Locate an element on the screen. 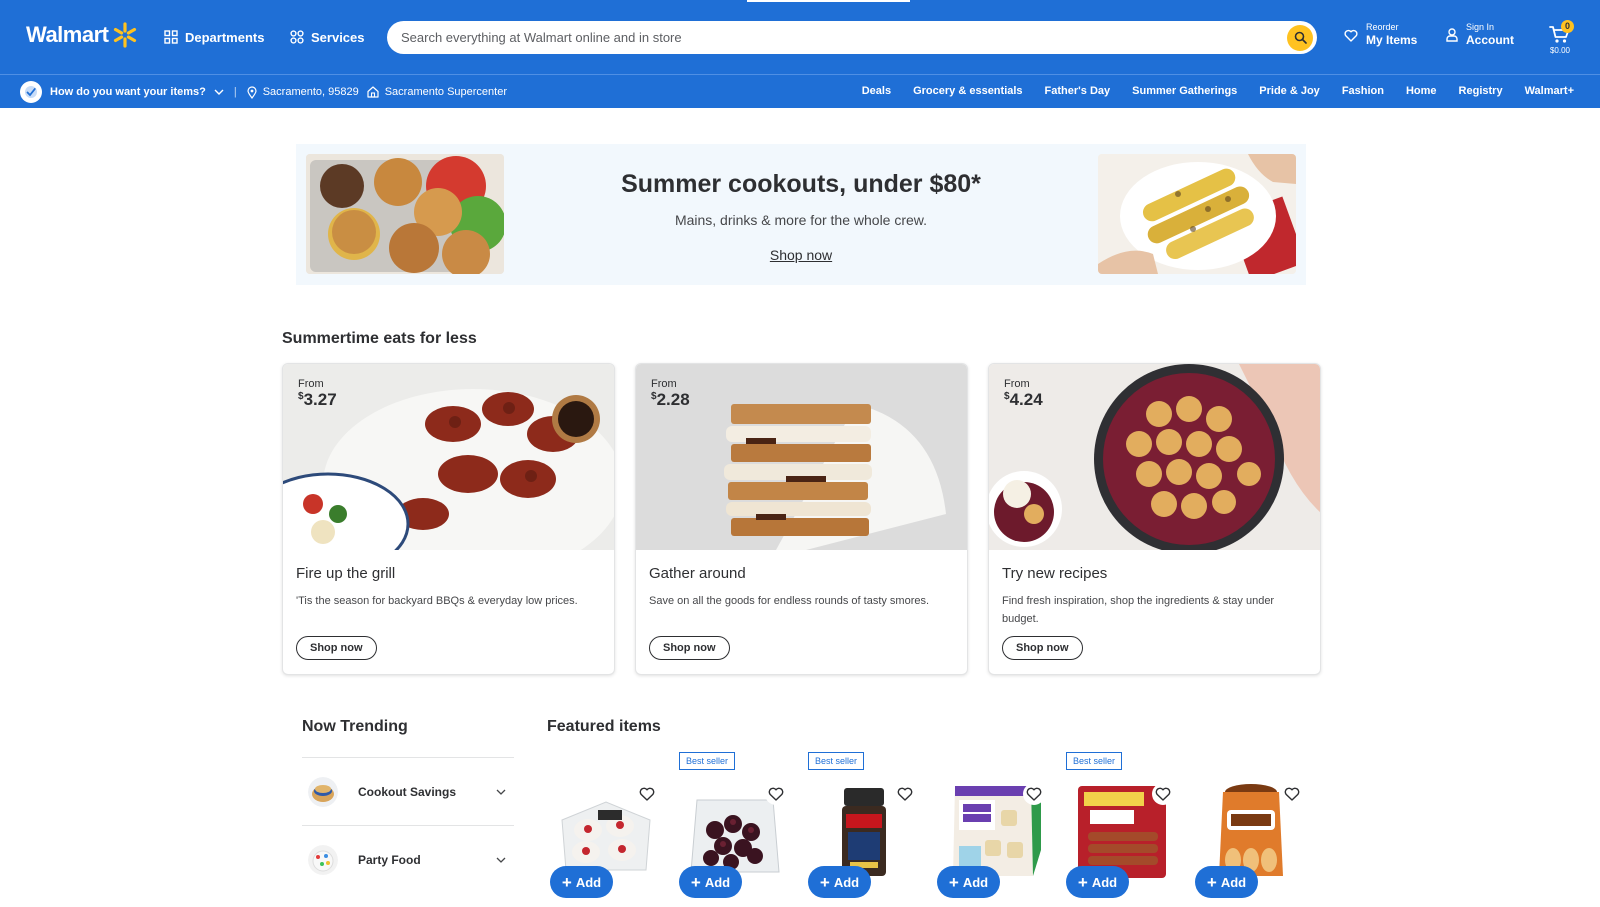 This screenshot has width=1600, height=907. card-title: Try new recipes is located at coordinates (1055, 573).